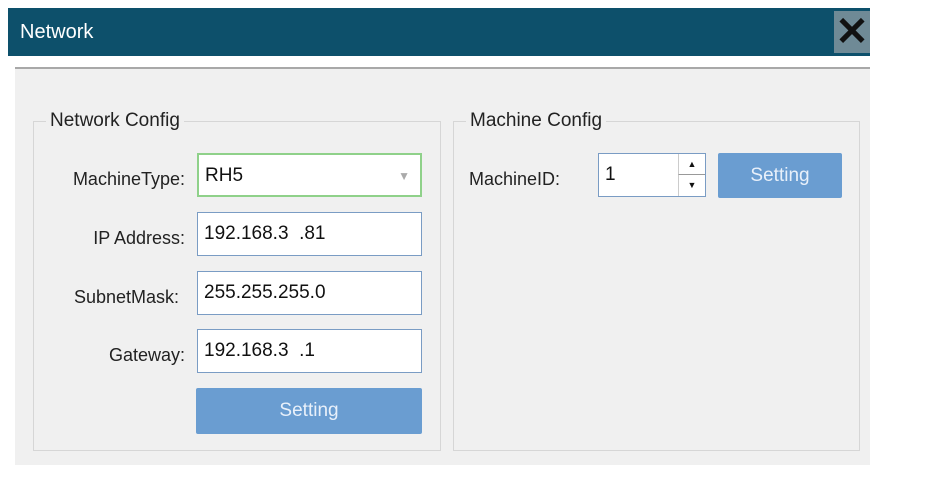 This screenshot has width=926, height=482. I want to click on close-button: ✕, so click(852, 32).